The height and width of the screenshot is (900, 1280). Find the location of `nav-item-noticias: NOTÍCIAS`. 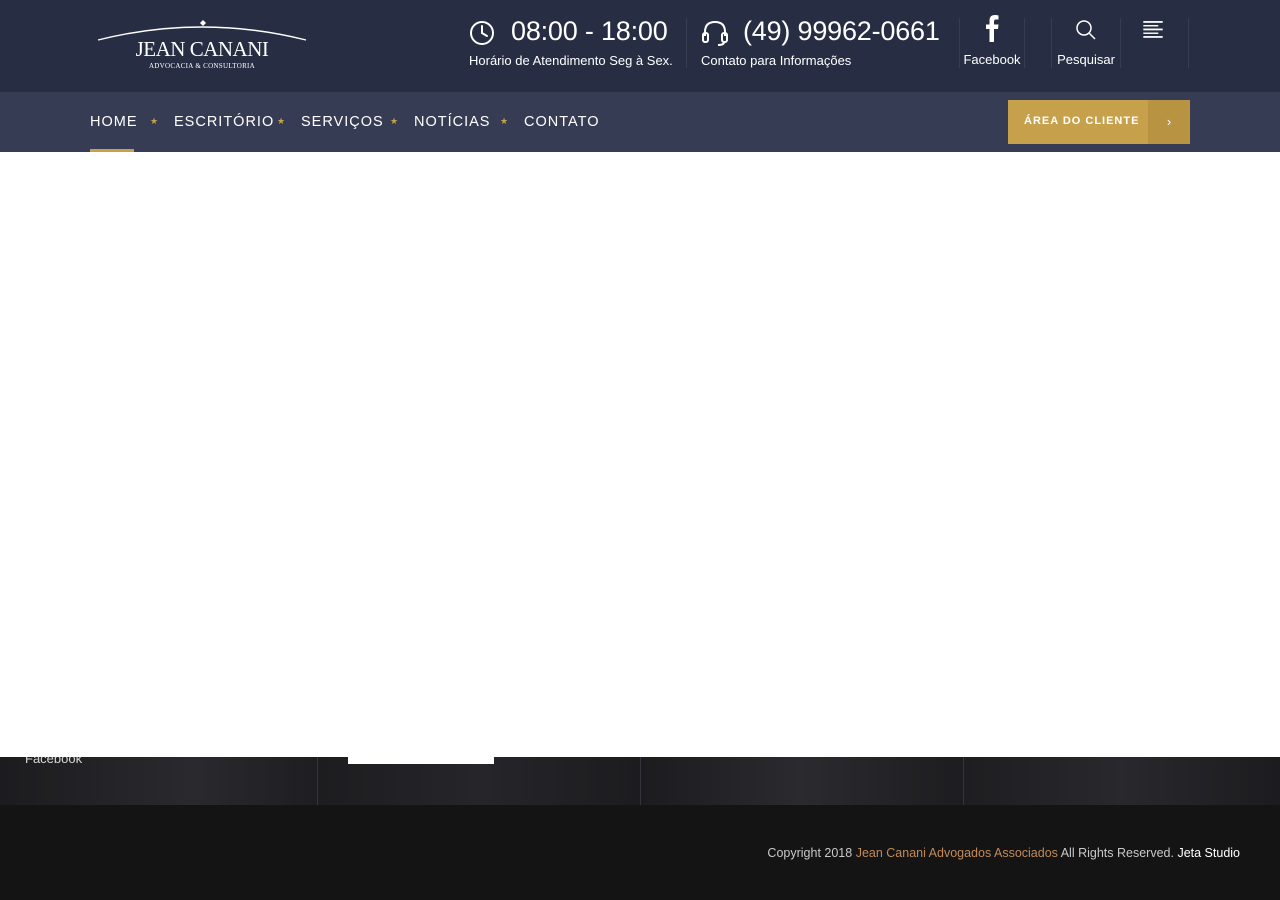

nav-item-noticias: NOTÍCIAS is located at coordinates (452, 122).